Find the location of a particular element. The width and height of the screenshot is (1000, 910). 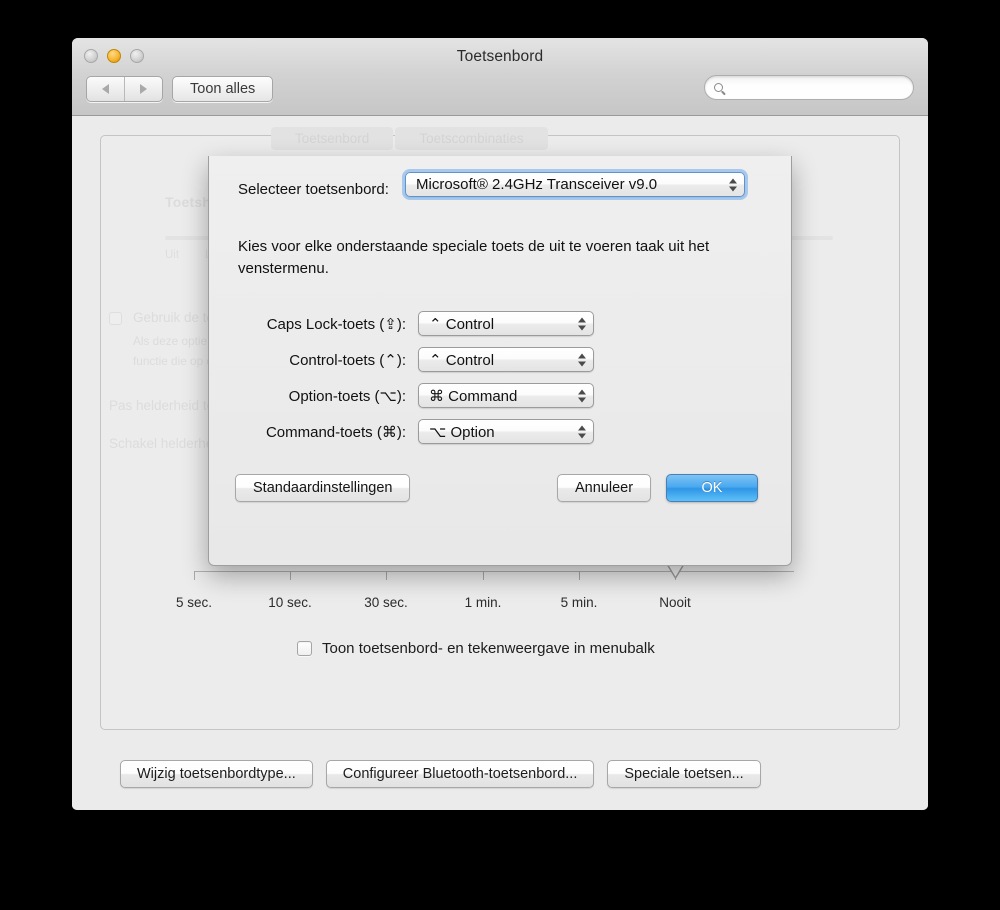

slider-label: Nooit is located at coordinates (675, 602).